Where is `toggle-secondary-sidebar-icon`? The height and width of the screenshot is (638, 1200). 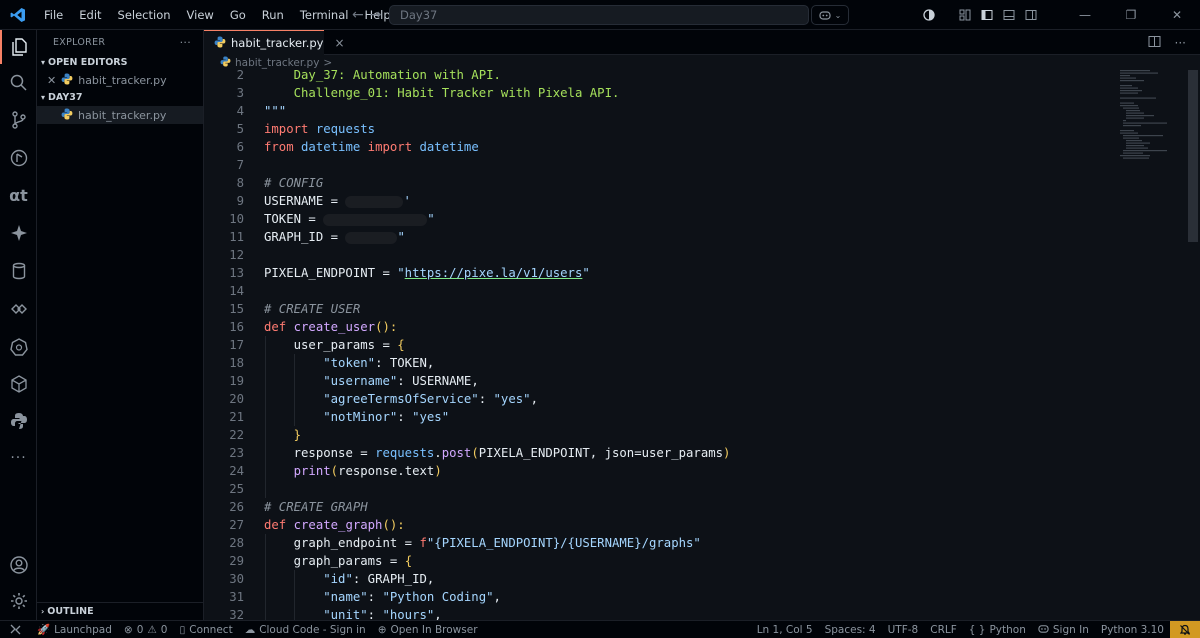
toggle-secondary-sidebar-icon is located at coordinates (1031, 15).